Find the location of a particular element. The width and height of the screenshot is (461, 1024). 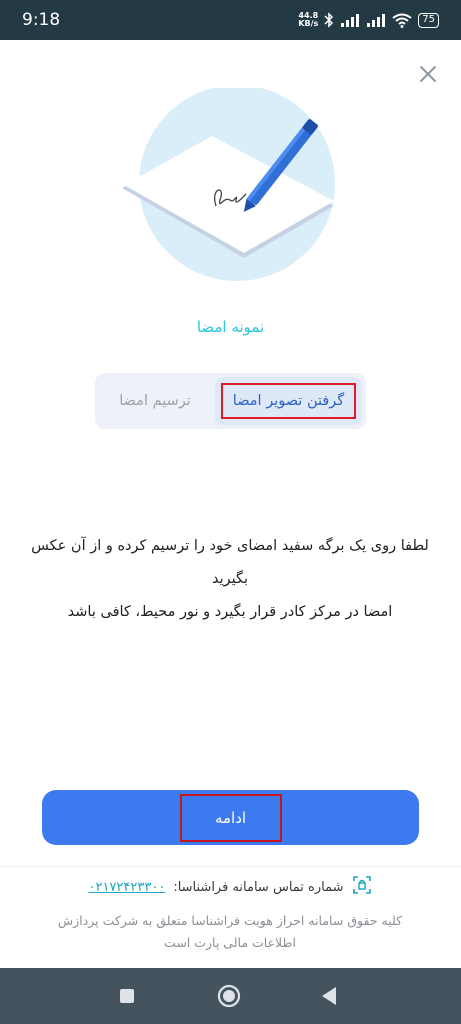

close-button is located at coordinates (428, 74).